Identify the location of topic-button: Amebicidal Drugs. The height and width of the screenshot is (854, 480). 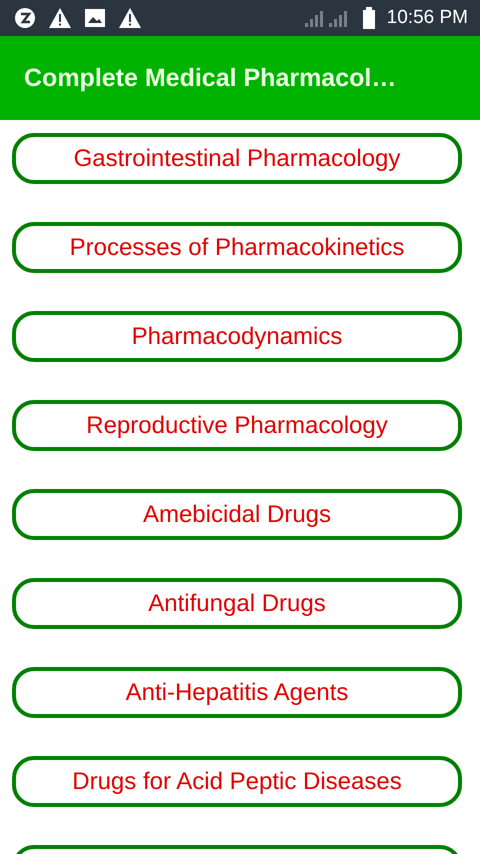
(237, 514).